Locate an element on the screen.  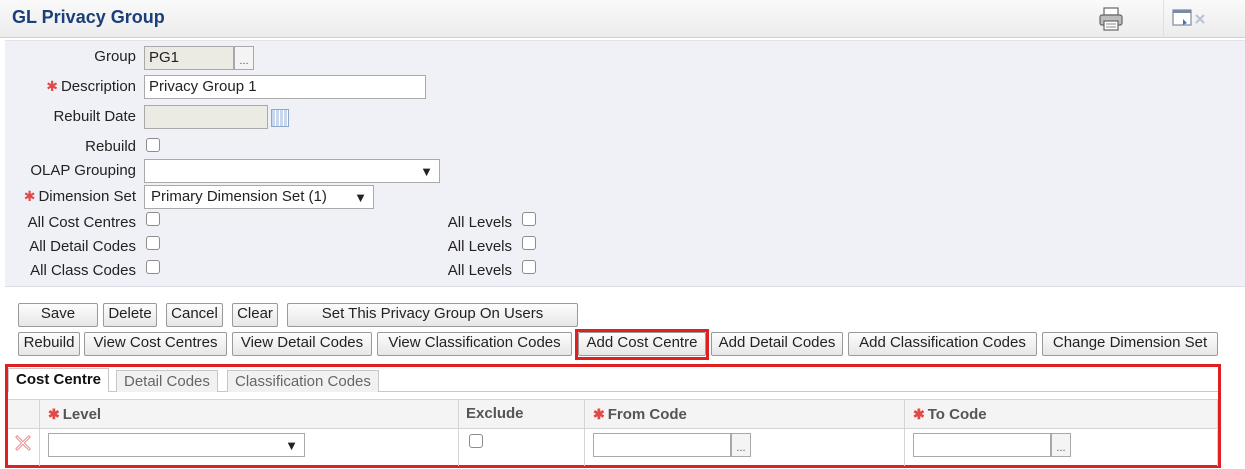
column-header-to-code-text: To Code is located at coordinates (957, 414).